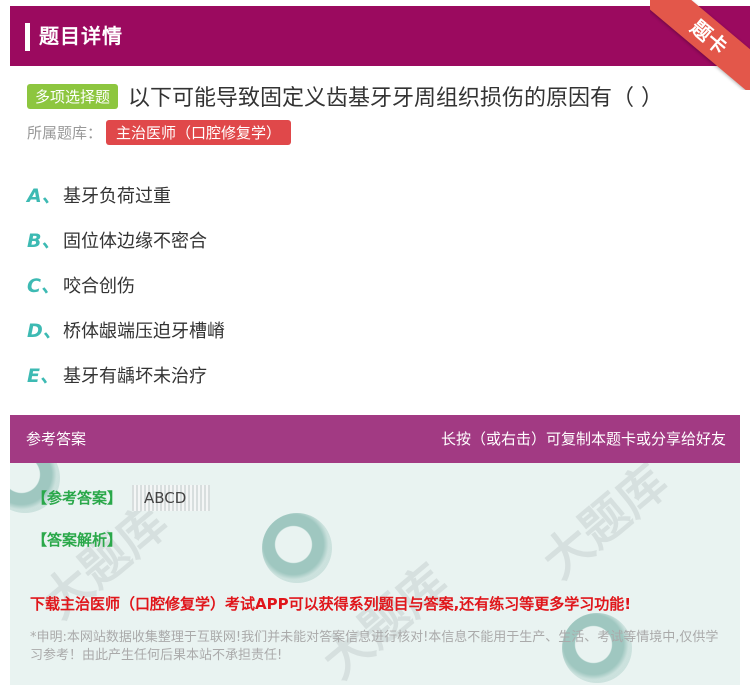  I want to click on logo-watermark-icon, so click(297, 548).